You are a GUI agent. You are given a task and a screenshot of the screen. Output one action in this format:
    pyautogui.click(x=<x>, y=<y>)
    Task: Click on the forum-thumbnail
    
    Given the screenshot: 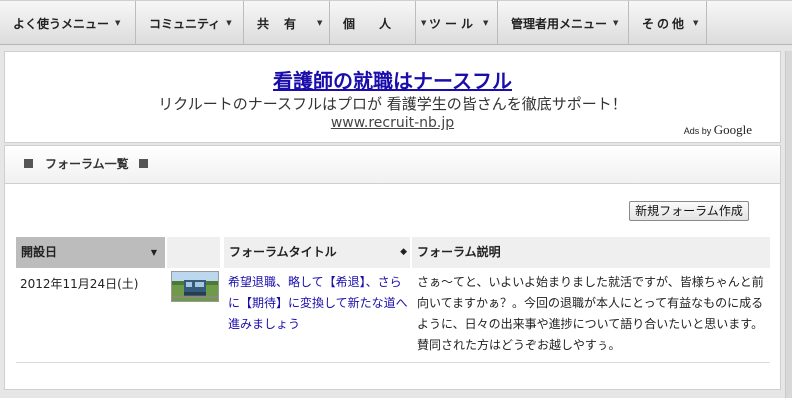 What is the action you would take?
    pyautogui.click(x=195, y=286)
    